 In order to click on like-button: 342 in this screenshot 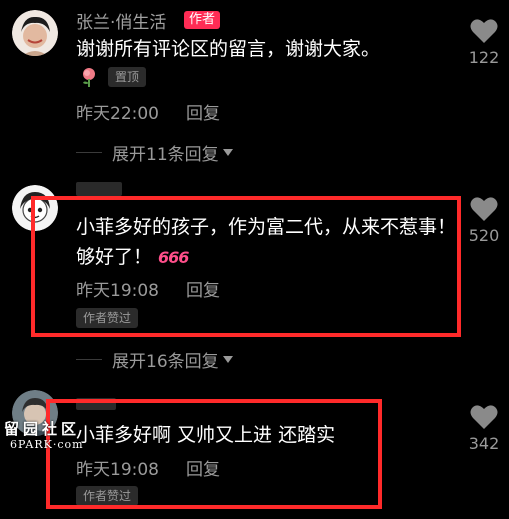, I will do `click(484, 428)`.